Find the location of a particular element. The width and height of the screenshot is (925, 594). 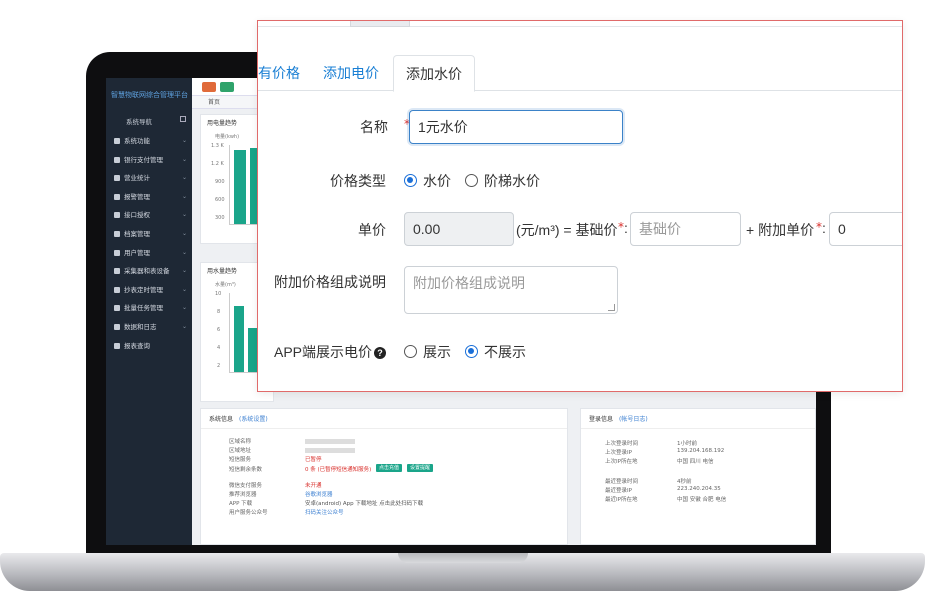

info-label: 上次登录IP is located at coordinates (618, 453).